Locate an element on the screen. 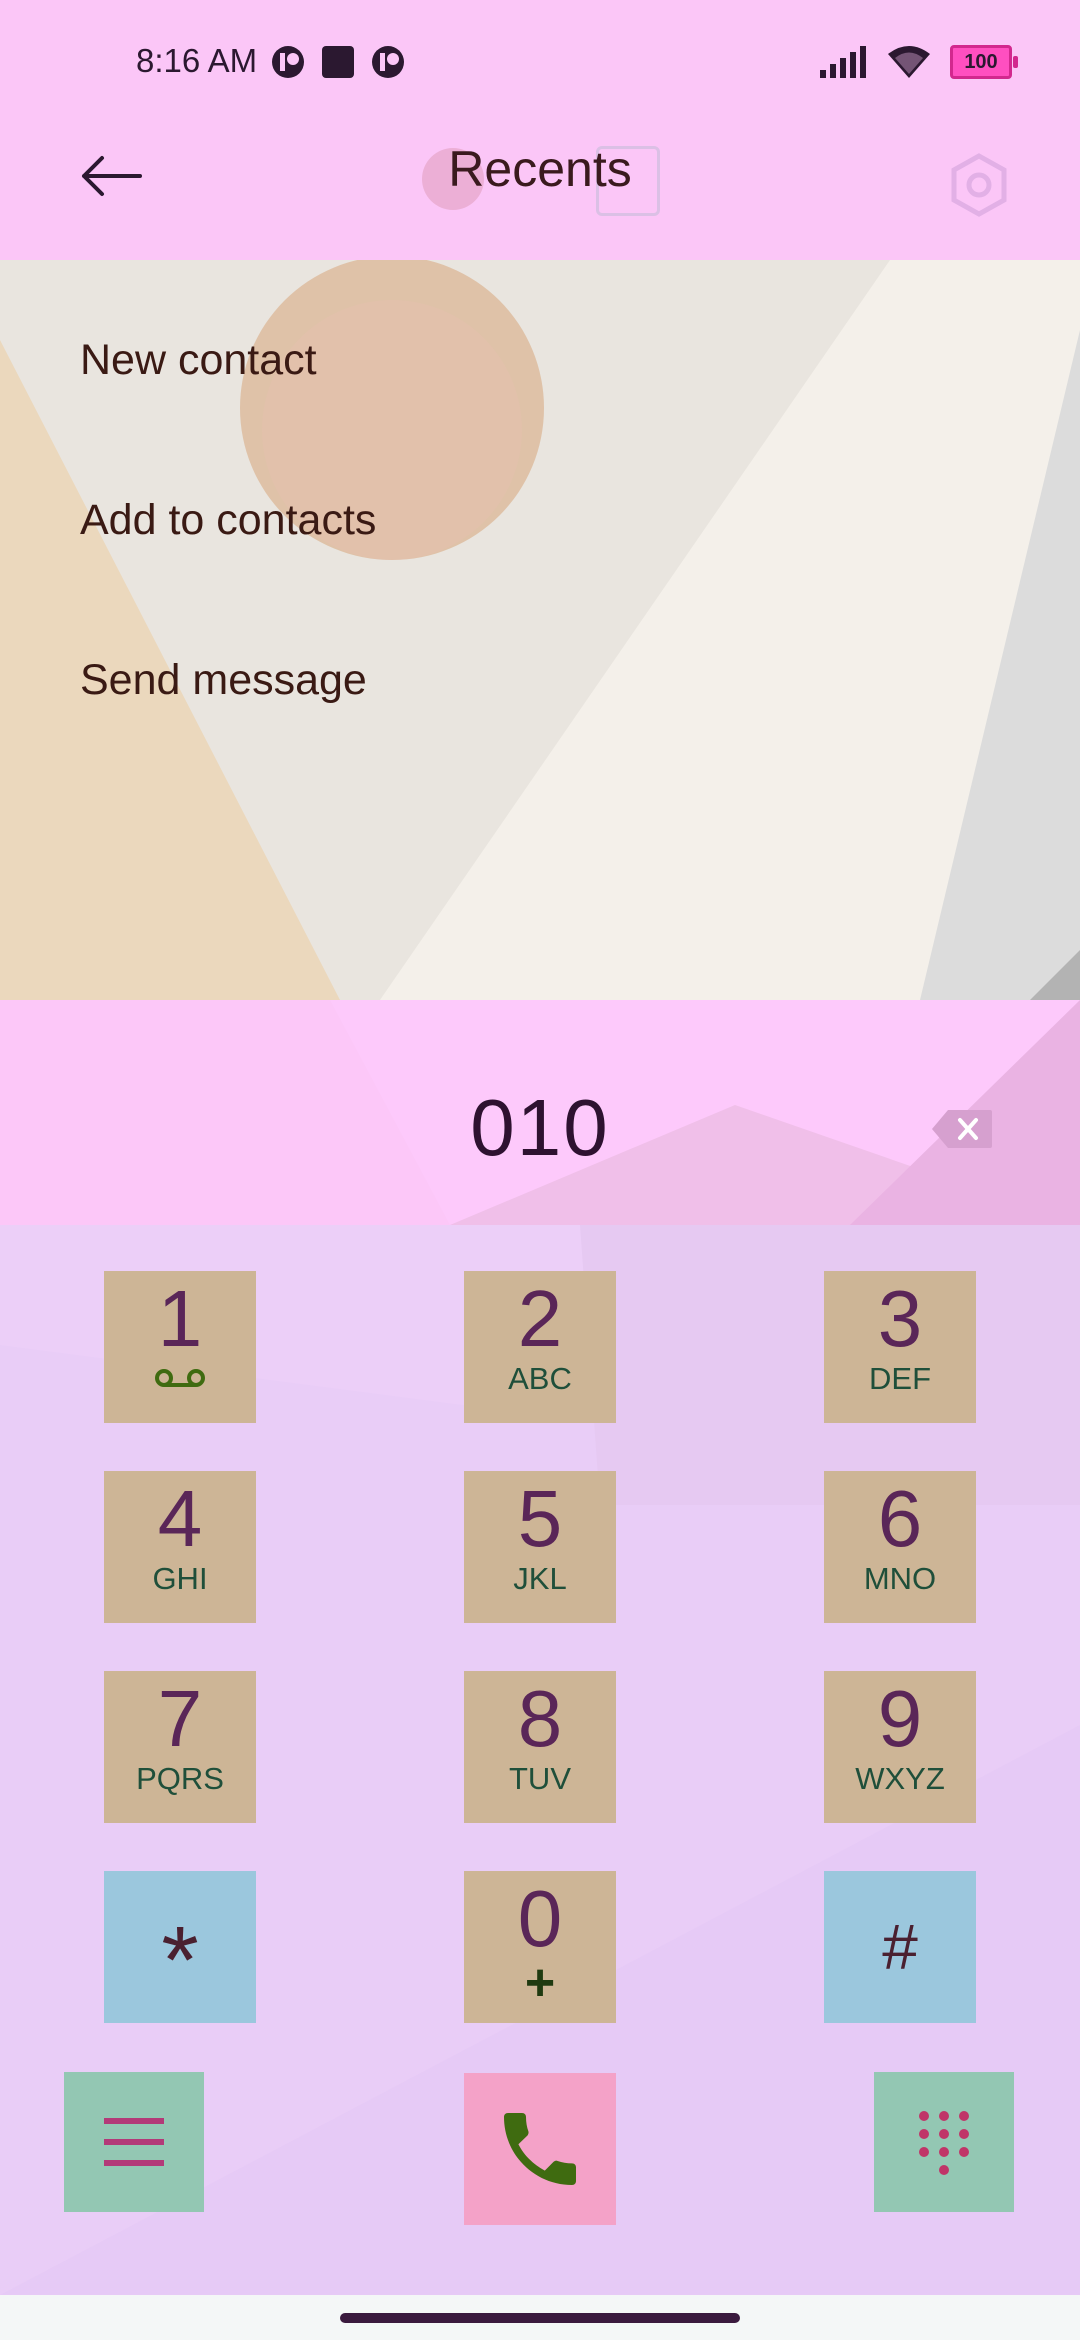 This screenshot has width=1080, height=2340. dialpad-toggle-button is located at coordinates (944, 2142).